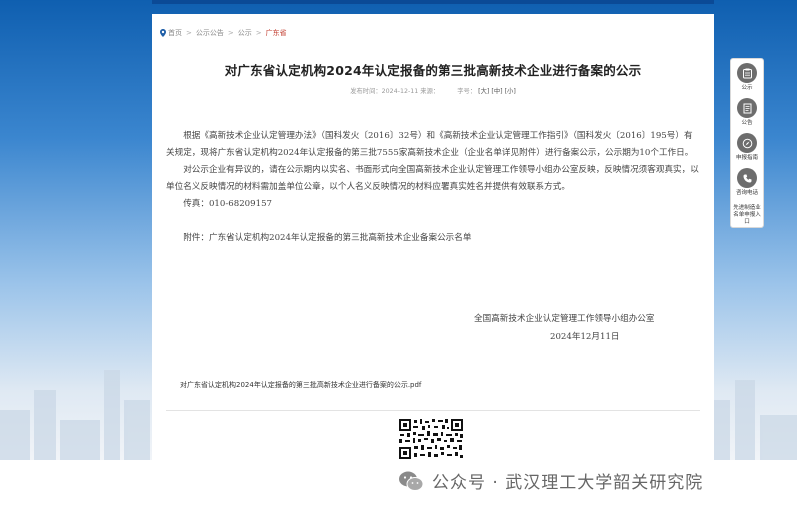 The width and height of the screenshot is (797, 511). What do you see at coordinates (467, 91) in the screenshot?
I see `font-size-label: 字号：` at bounding box center [467, 91].